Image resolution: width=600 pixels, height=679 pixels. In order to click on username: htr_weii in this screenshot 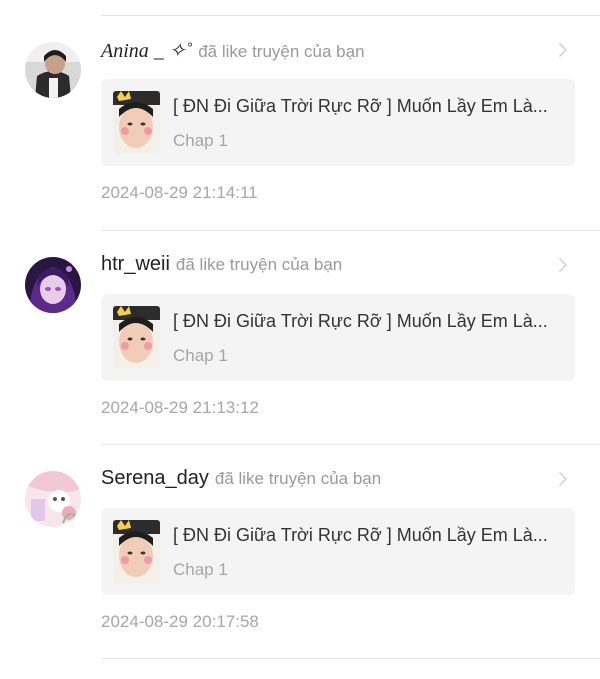, I will do `click(135, 264)`.